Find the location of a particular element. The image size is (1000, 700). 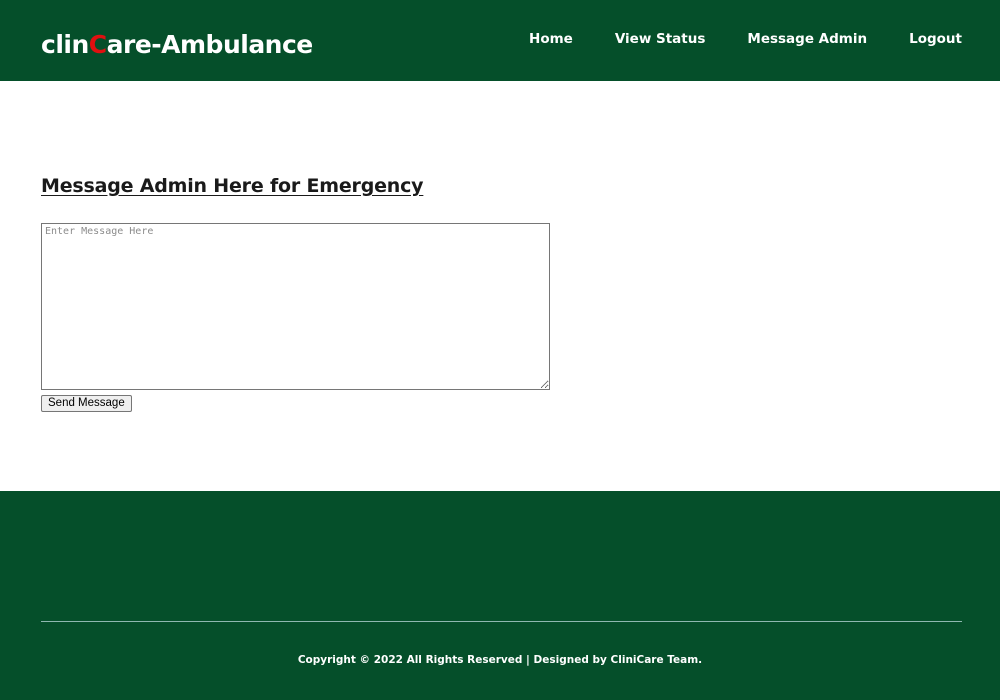

footer-divider is located at coordinates (501, 621).